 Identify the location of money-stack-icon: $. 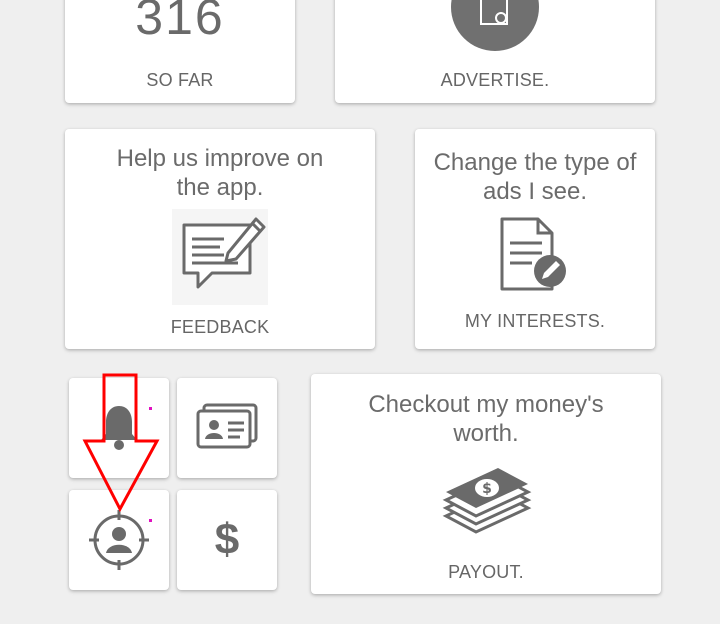
(487, 506).